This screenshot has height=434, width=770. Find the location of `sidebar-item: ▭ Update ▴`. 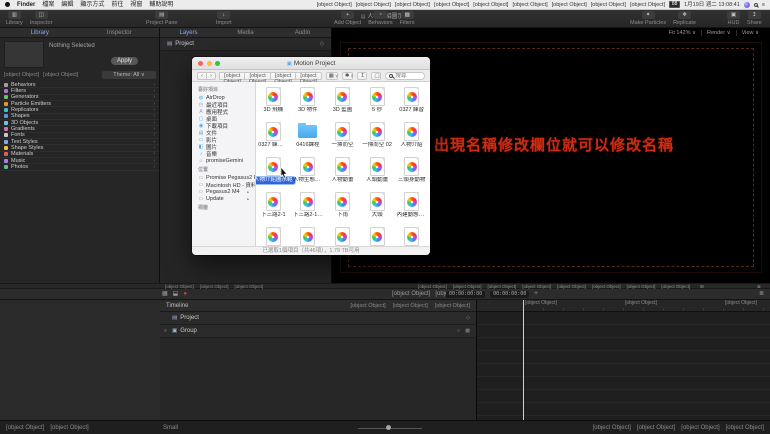

sidebar-item: ▭ Update ▴ is located at coordinates (223, 198).